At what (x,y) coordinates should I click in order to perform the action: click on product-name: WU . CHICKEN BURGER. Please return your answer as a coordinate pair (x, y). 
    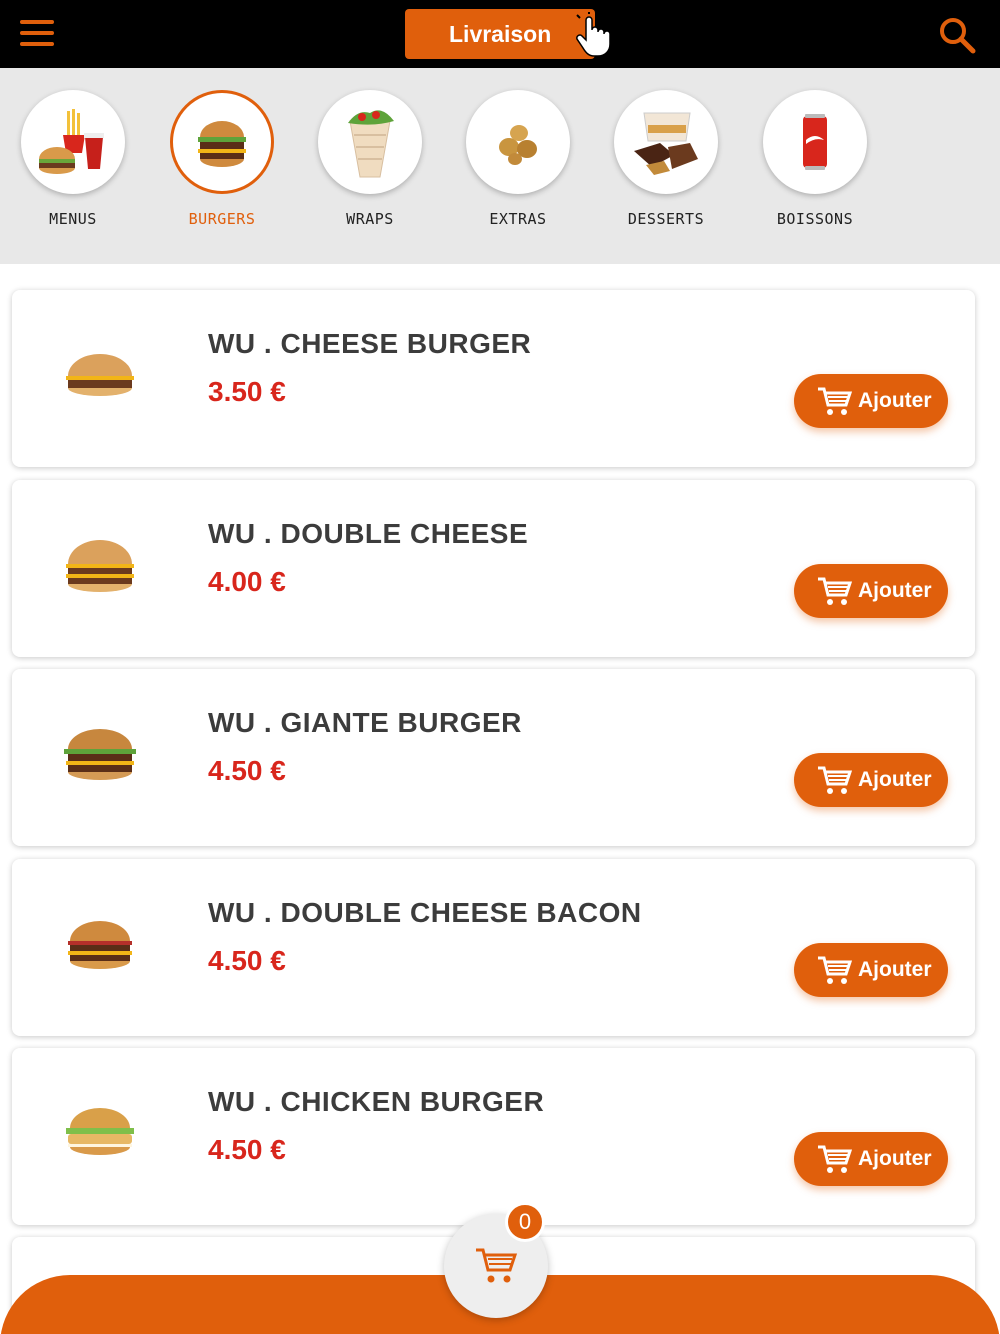
    Looking at the image, I should click on (376, 1101).